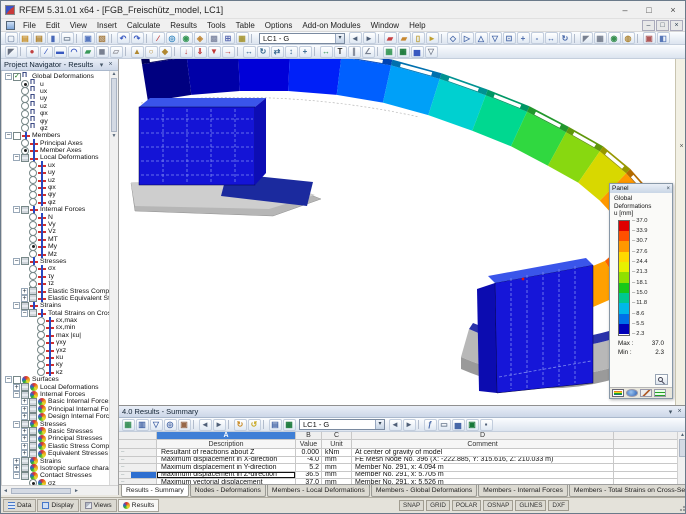  I want to click on close-button: ×, so click(673, 10).